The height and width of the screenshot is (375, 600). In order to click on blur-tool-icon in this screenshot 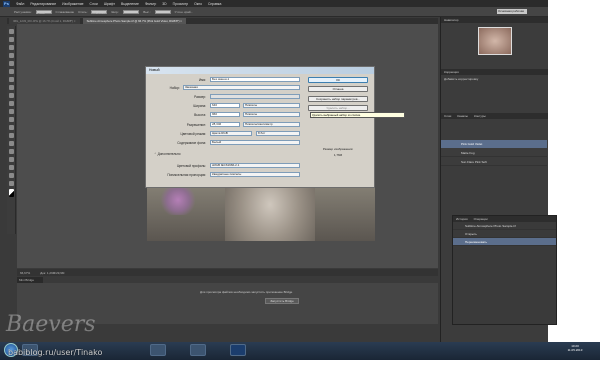, I will do `click(11, 127)`.